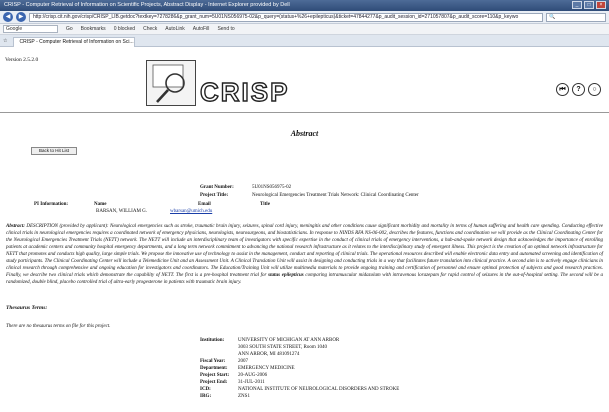 The height and width of the screenshot is (412, 609). What do you see at coordinates (201, 29) in the screenshot?
I see `toolbar-autofill: AutoFill` at bounding box center [201, 29].